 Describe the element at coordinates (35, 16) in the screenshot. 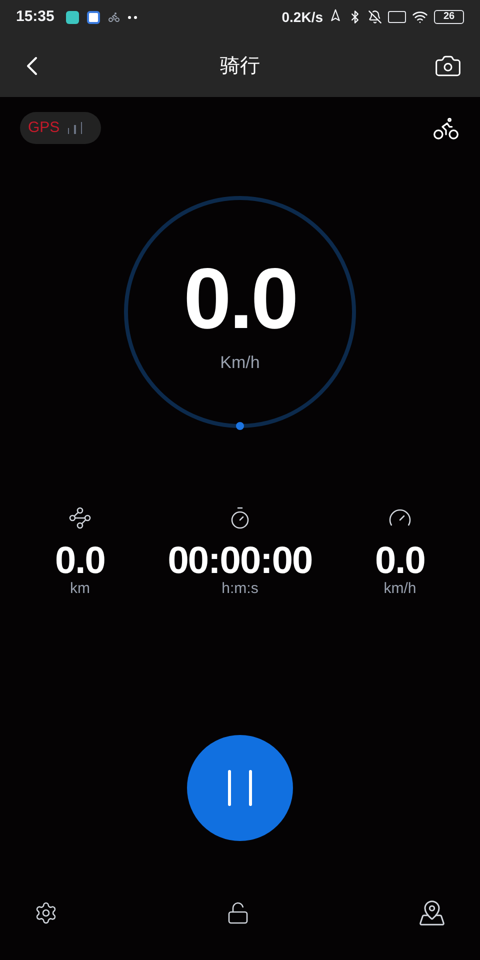

I see `status-time: 15:35` at that location.